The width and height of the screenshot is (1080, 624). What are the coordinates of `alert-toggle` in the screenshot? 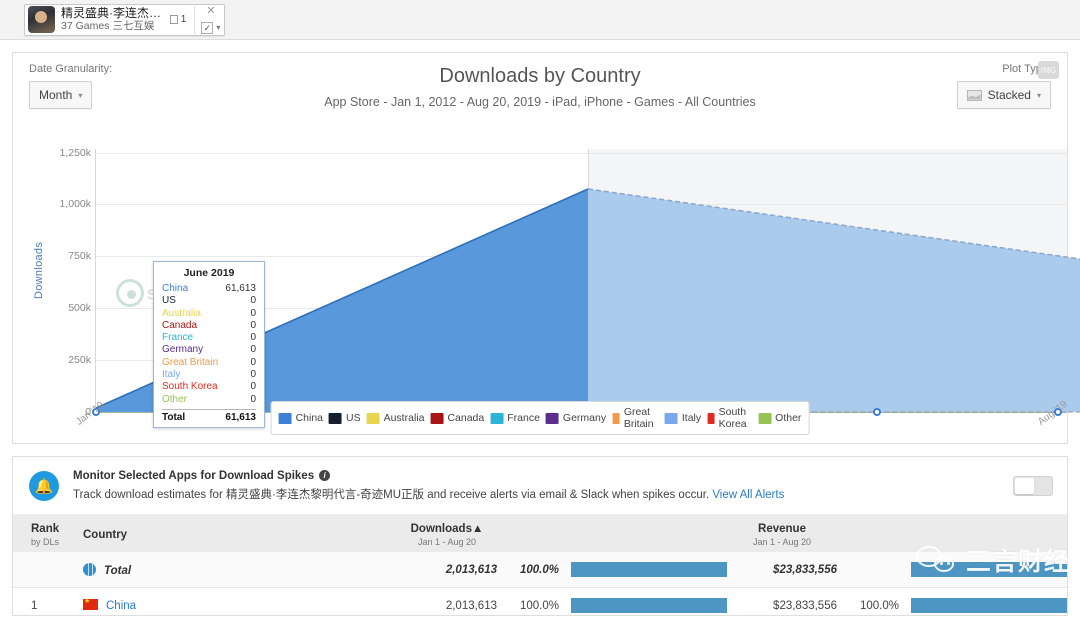 It's located at (1033, 485).